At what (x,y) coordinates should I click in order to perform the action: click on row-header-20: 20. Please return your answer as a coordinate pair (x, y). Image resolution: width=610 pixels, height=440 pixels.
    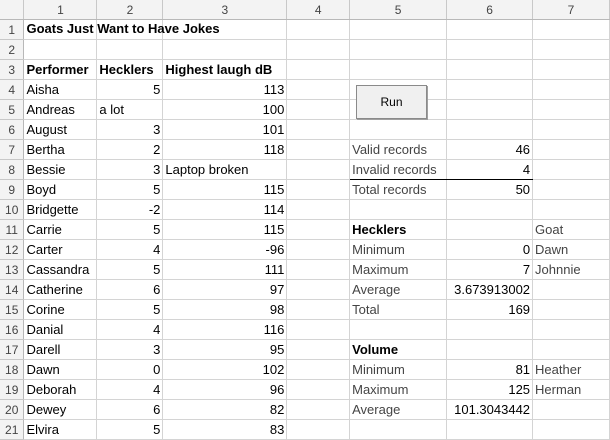
    Looking at the image, I should click on (12, 409).